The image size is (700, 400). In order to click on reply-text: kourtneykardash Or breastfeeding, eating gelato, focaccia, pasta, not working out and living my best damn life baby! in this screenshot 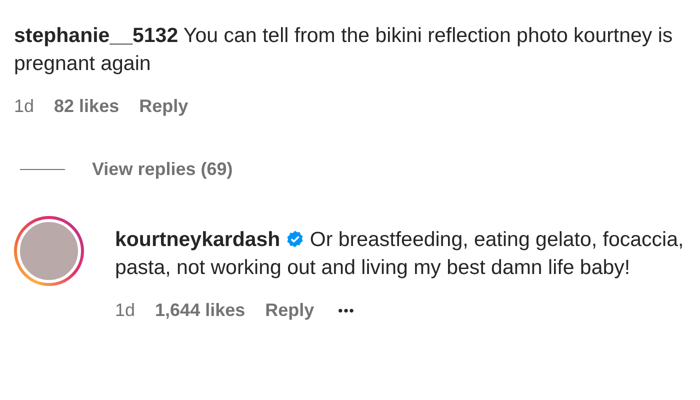, I will do `click(400, 254)`.